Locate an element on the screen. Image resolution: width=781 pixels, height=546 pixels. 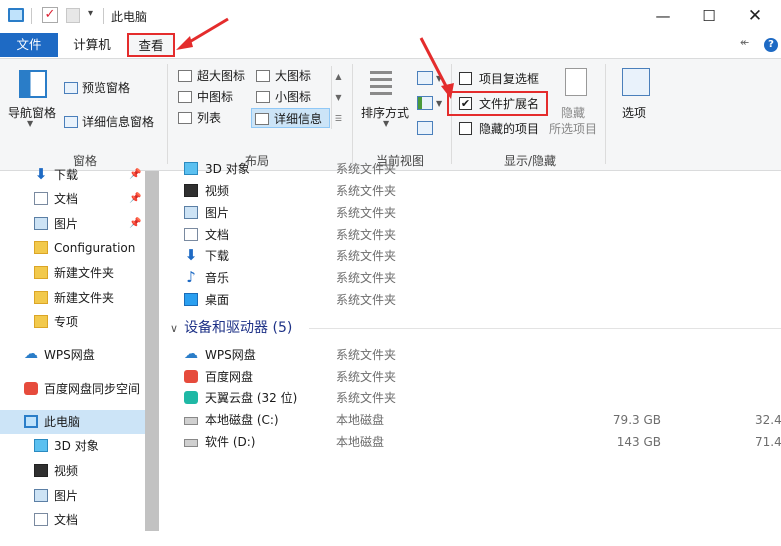
title-separator is located at coordinates (103, 16).